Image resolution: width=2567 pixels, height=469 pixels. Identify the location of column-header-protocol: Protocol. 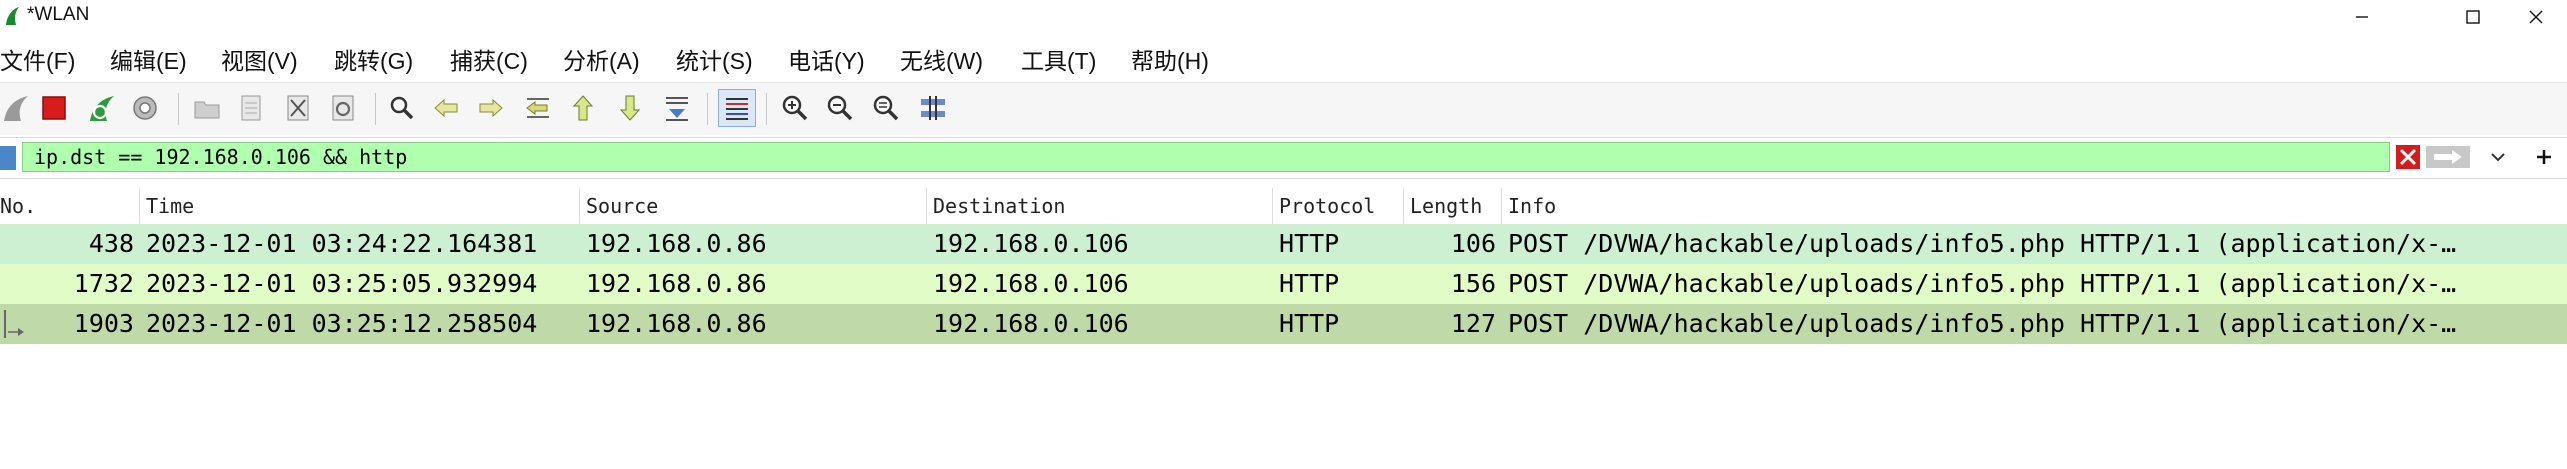
(1338, 206).